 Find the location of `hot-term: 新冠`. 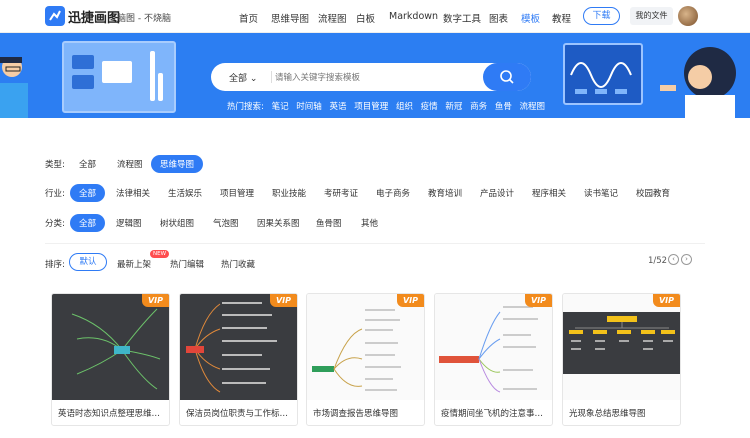

hot-term: 新冠 is located at coordinates (453, 107).